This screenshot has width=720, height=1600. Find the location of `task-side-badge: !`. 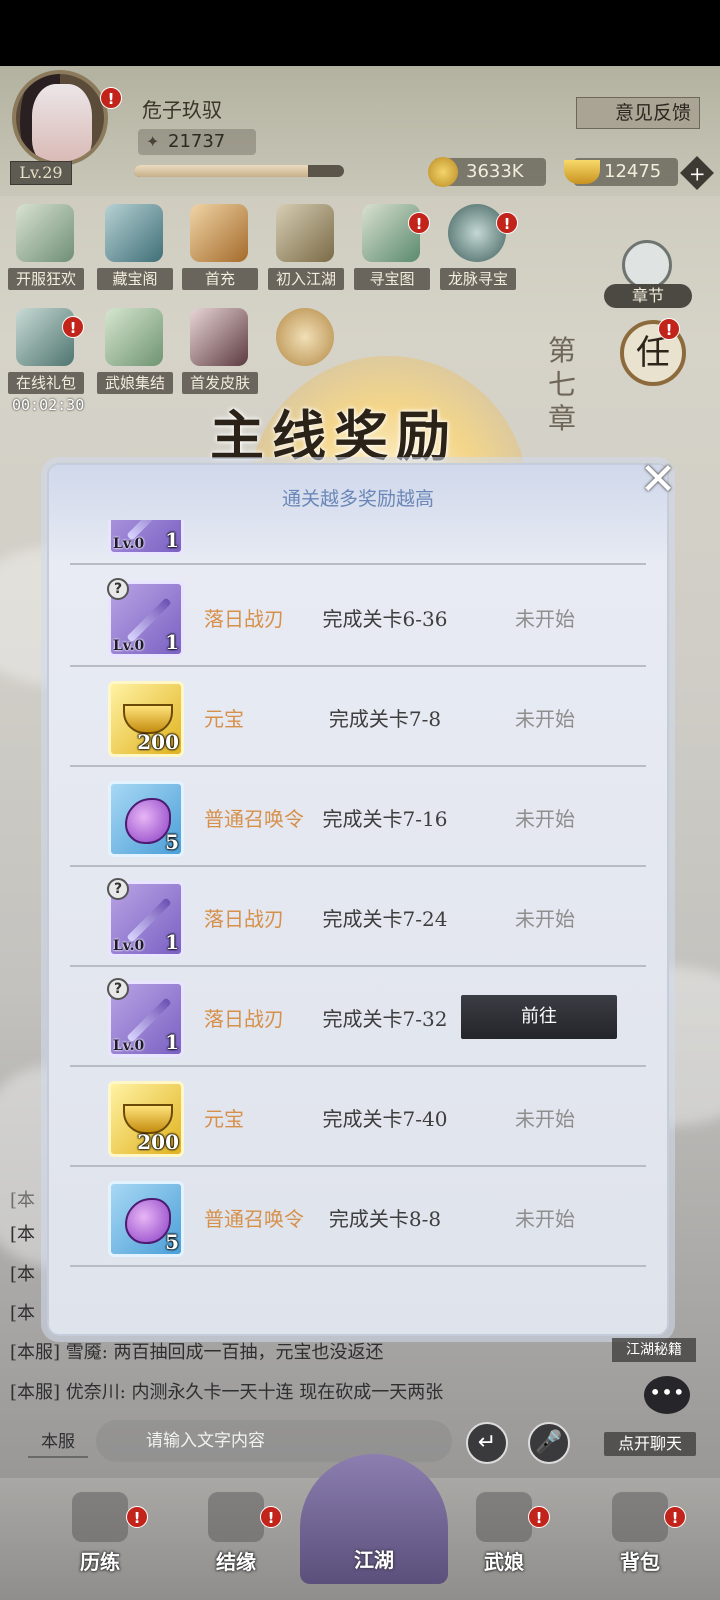

task-side-badge: ! is located at coordinates (669, 329).